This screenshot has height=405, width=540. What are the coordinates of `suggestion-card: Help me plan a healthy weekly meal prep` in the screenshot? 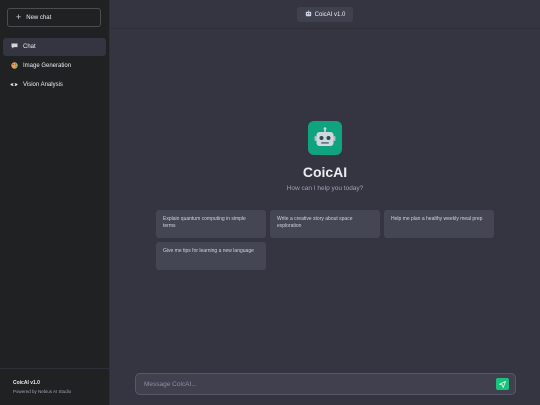 It's located at (439, 224).